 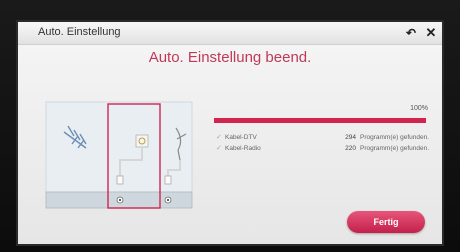 I want to click on page-title: Auto. Einstellung beend., so click(x=230, y=57).